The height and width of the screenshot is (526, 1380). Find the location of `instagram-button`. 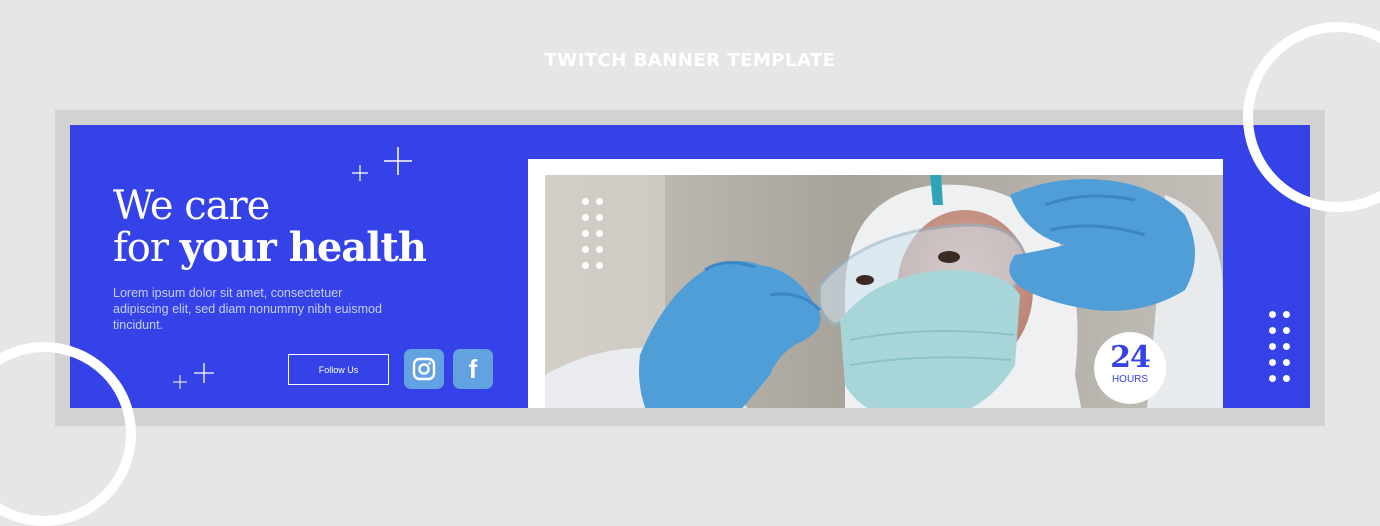

instagram-button is located at coordinates (424, 369).